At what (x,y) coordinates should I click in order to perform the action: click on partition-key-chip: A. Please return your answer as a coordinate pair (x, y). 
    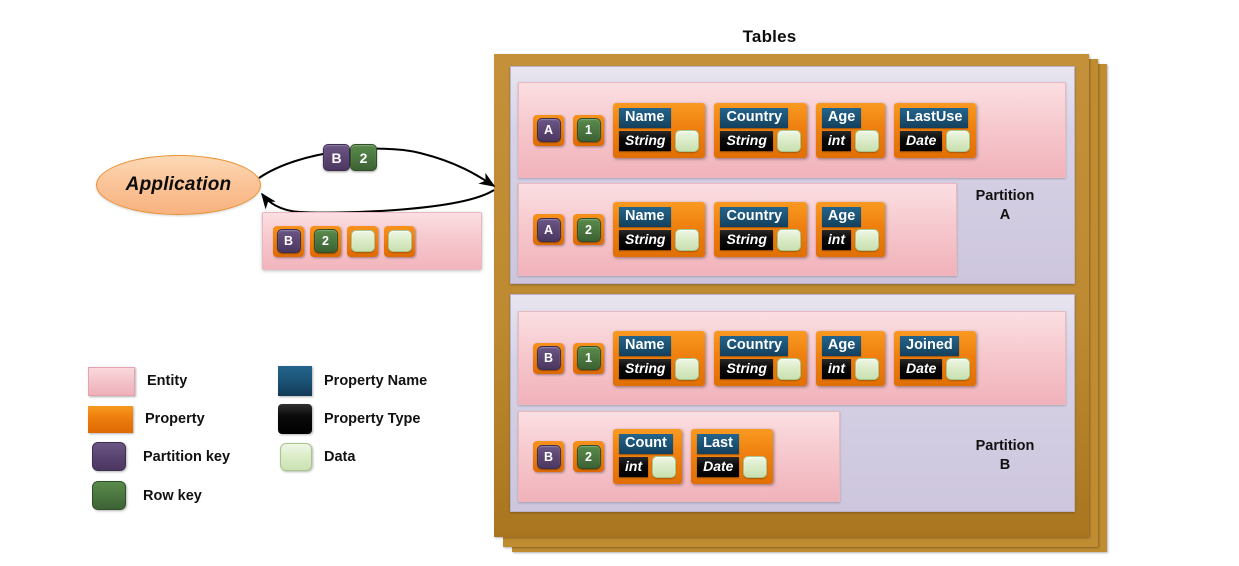
    Looking at the image, I should click on (548, 130).